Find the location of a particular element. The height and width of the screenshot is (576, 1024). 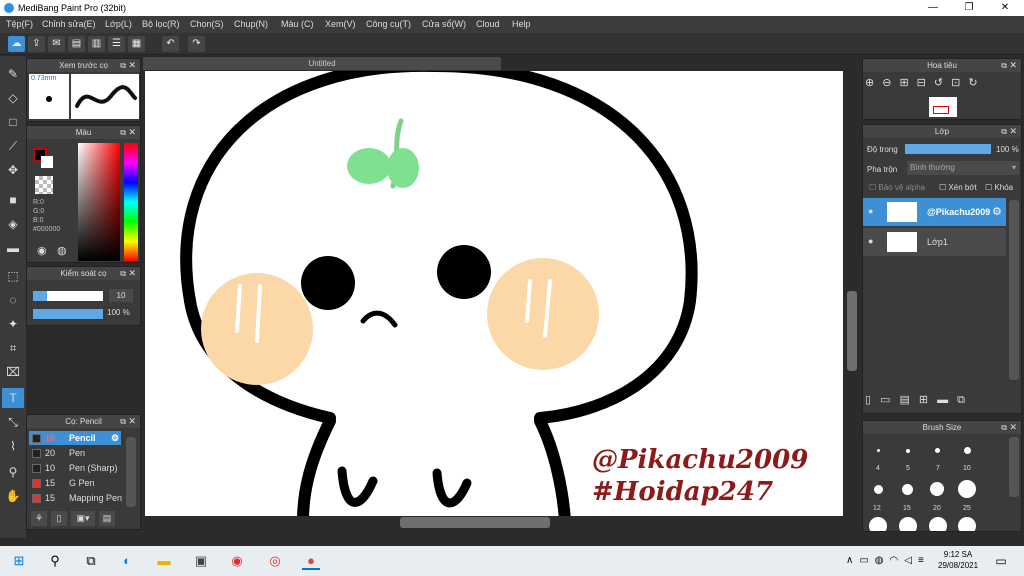

language-icon: ≡ is located at coordinates (924, 560).